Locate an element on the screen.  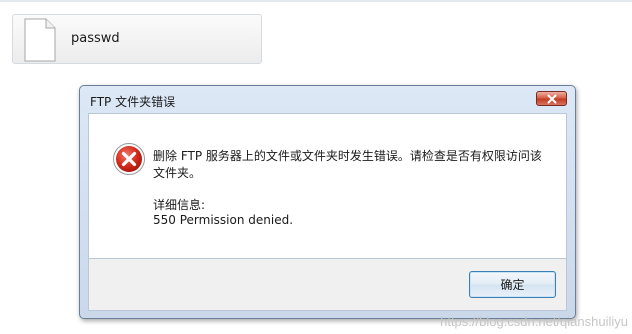
close-button is located at coordinates (551, 98).